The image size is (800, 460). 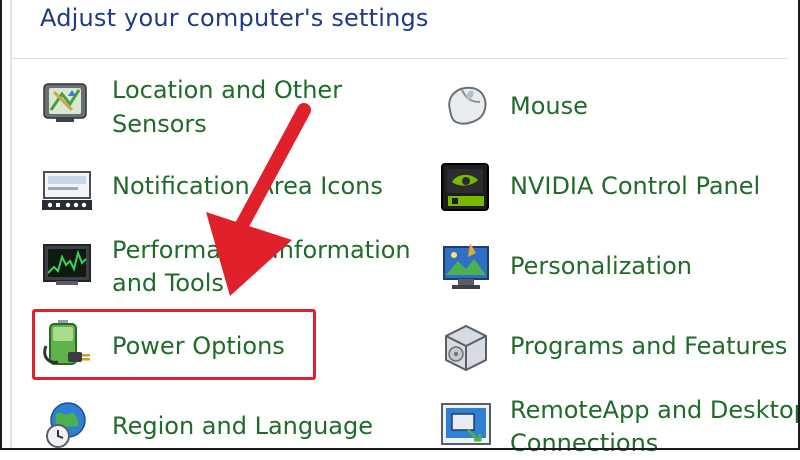 I want to click on item-label: RemoteApp and Desktop, so click(x=655, y=410).